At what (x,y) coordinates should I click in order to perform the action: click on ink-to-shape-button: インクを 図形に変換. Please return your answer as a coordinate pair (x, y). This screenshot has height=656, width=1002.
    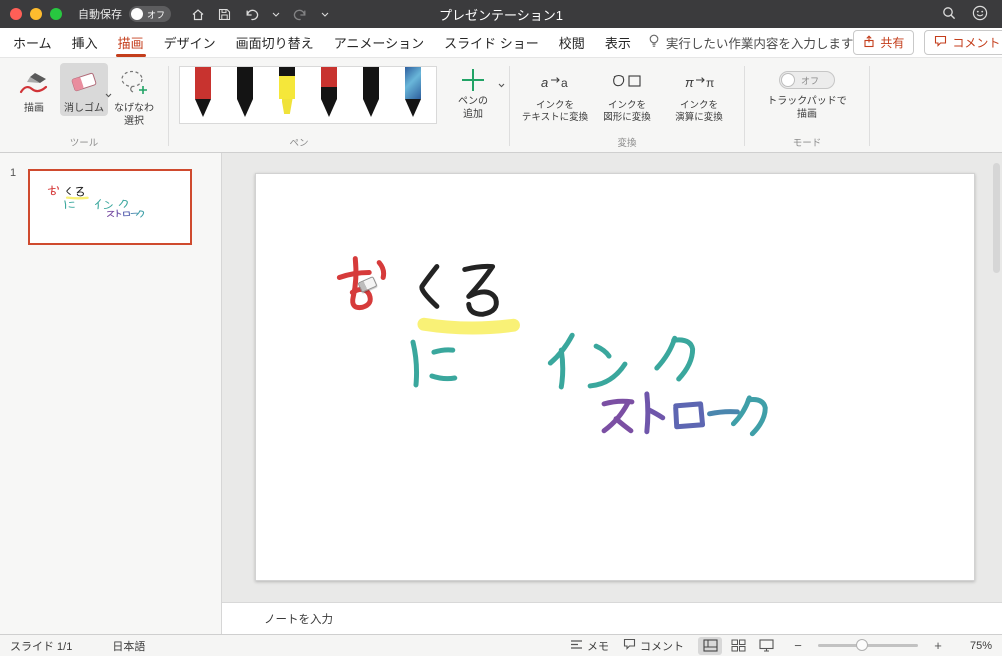
    Looking at the image, I should click on (627, 94).